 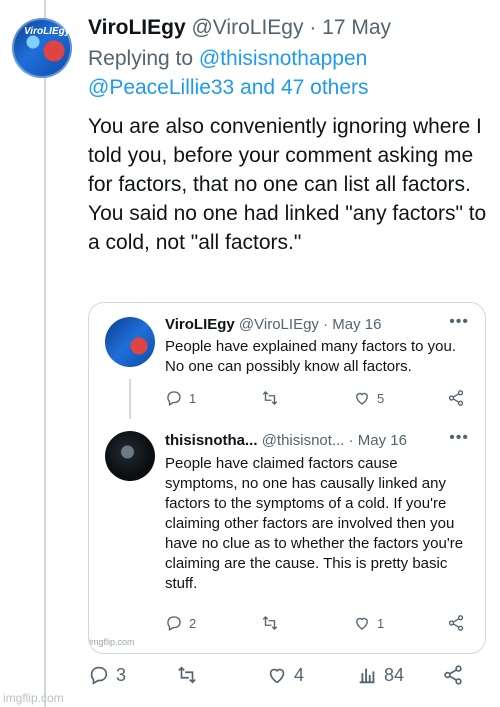 What do you see at coordinates (141, 58) in the screenshot?
I see `replying-to-label: Replying to` at bounding box center [141, 58].